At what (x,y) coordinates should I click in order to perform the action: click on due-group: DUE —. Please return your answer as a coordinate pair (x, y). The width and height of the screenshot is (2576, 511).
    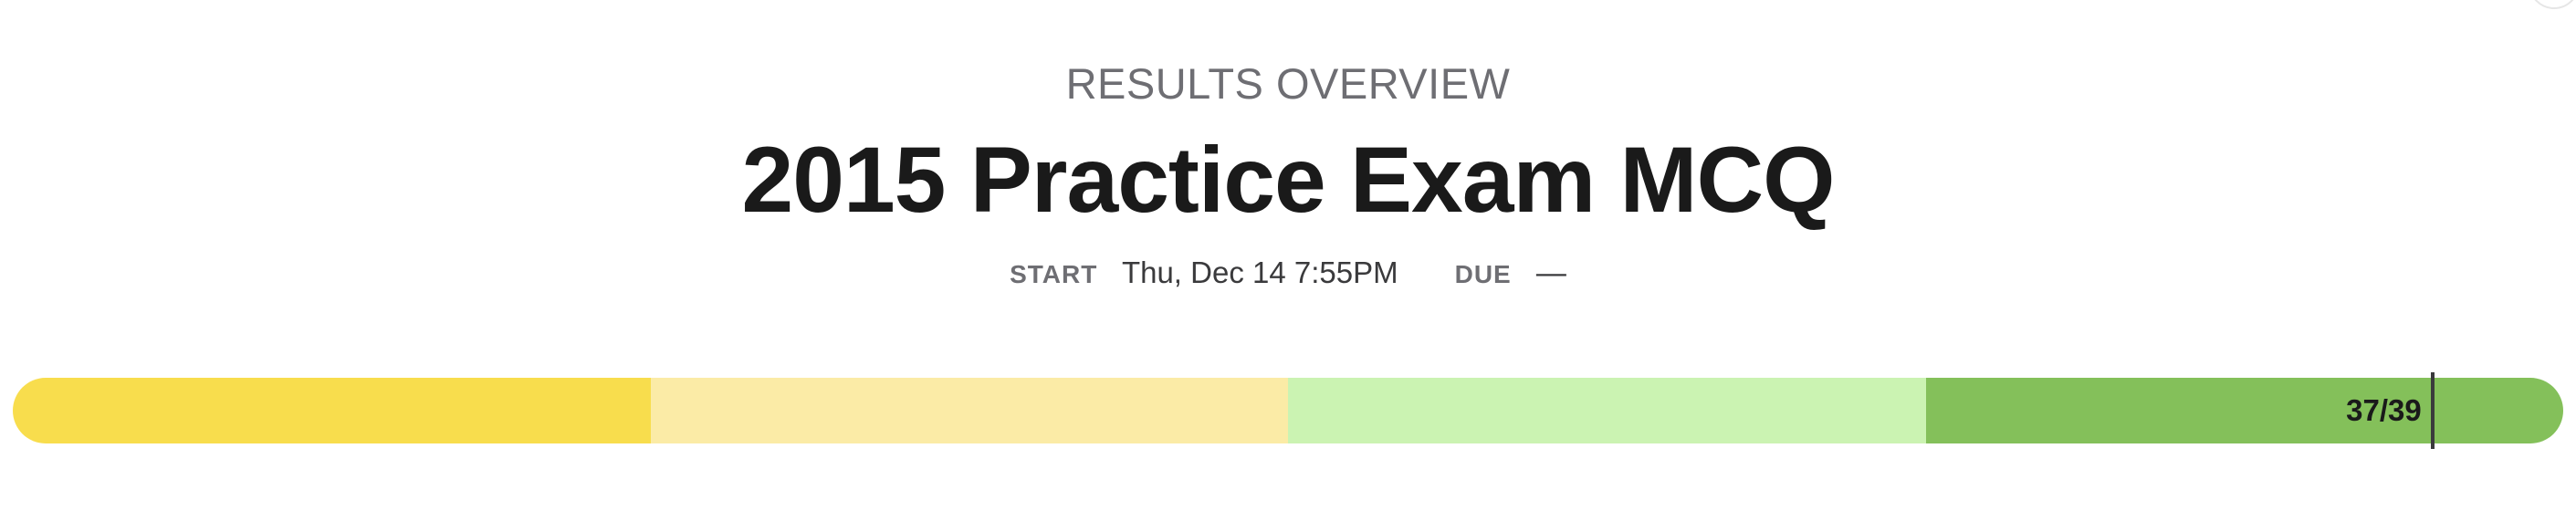
    Looking at the image, I should click on (1510, 273).